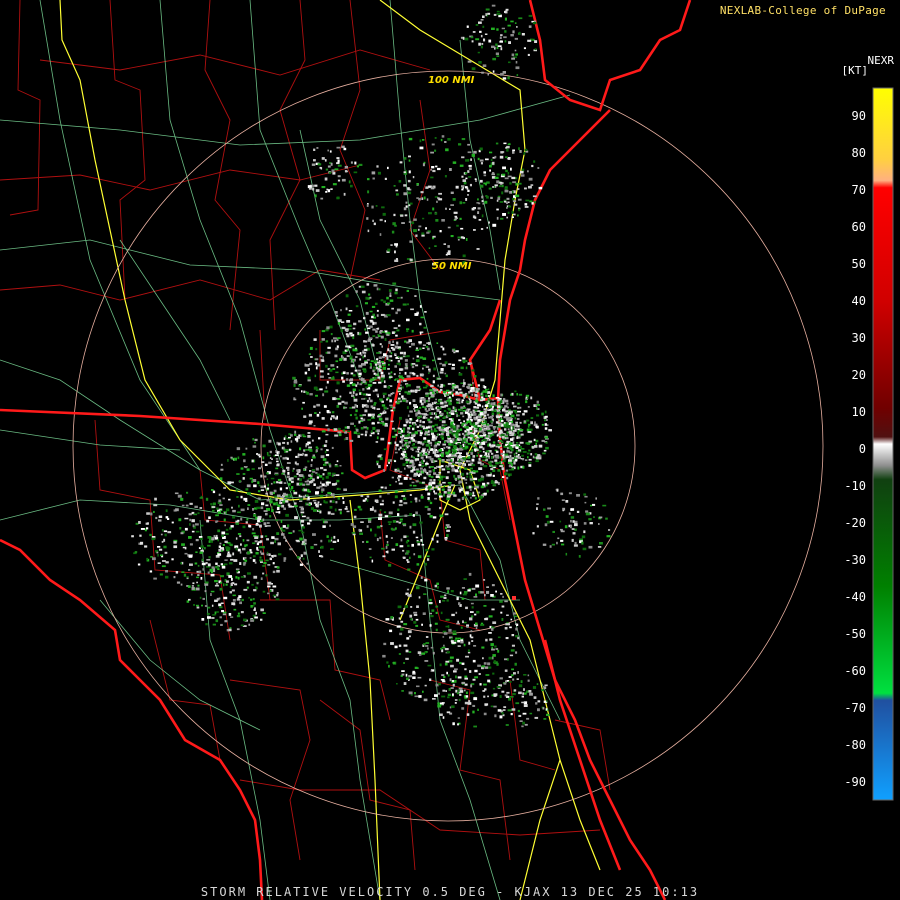  I want to click on legend-tick-label: -10, so click(855, 486).